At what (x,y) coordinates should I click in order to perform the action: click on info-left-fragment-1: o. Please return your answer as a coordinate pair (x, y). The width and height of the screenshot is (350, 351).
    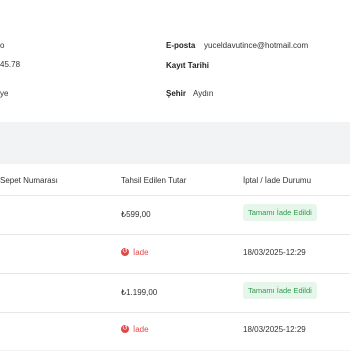
    Looking at the image, I should click on (2, 45).